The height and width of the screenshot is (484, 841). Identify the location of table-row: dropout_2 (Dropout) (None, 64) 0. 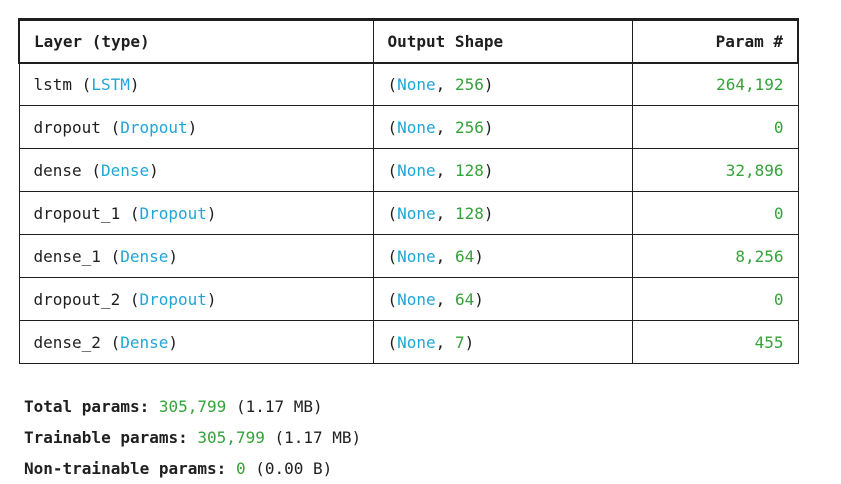
(408, 299).